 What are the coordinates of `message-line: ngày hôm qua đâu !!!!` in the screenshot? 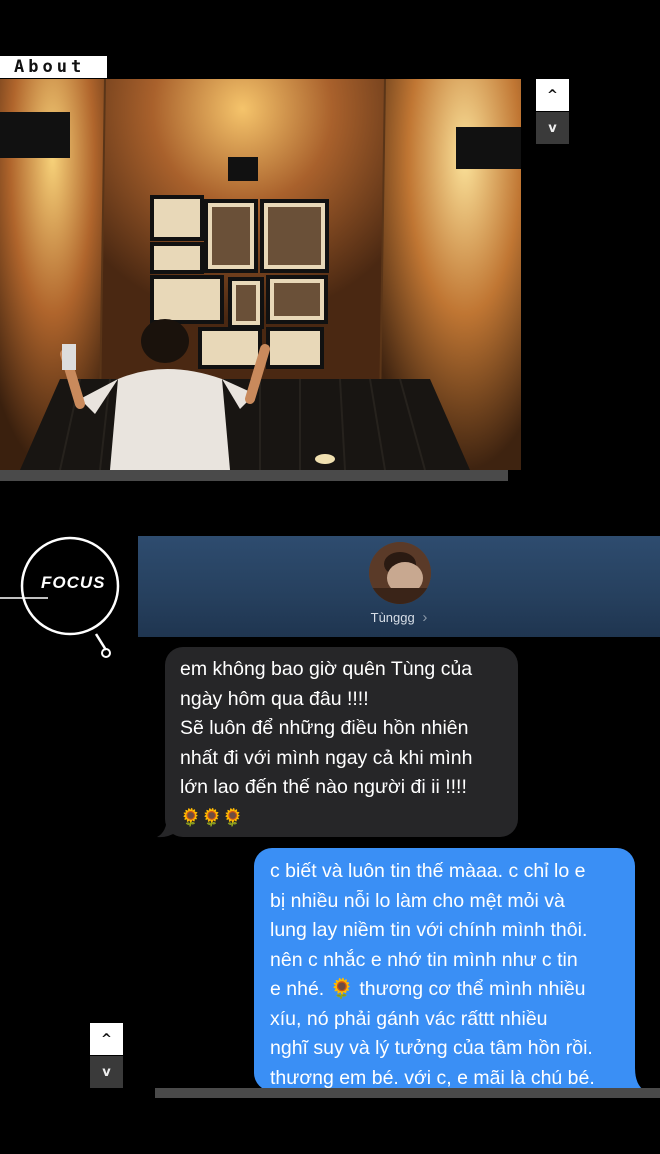 It's located at (274, 698).